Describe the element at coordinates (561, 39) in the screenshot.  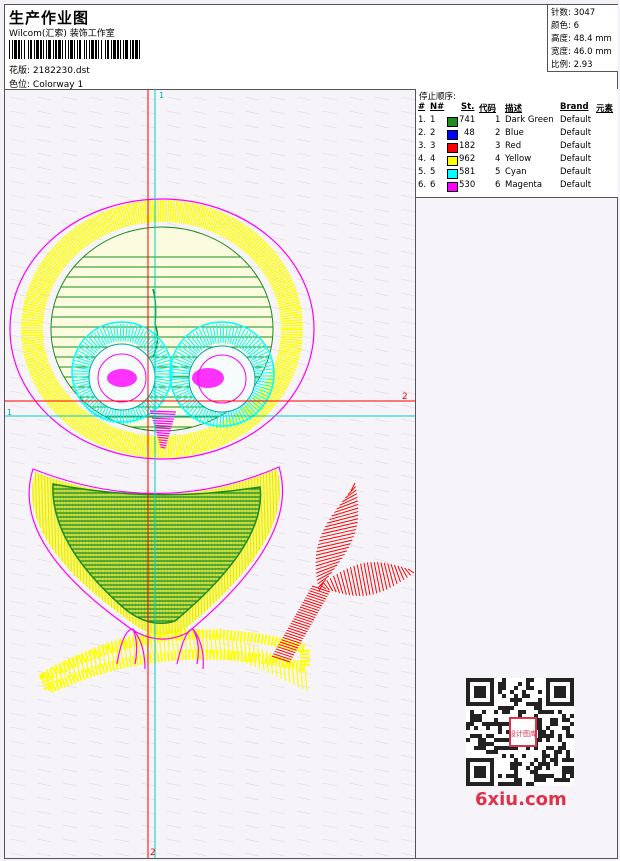
I see `stat-label: 高度:` at that location.